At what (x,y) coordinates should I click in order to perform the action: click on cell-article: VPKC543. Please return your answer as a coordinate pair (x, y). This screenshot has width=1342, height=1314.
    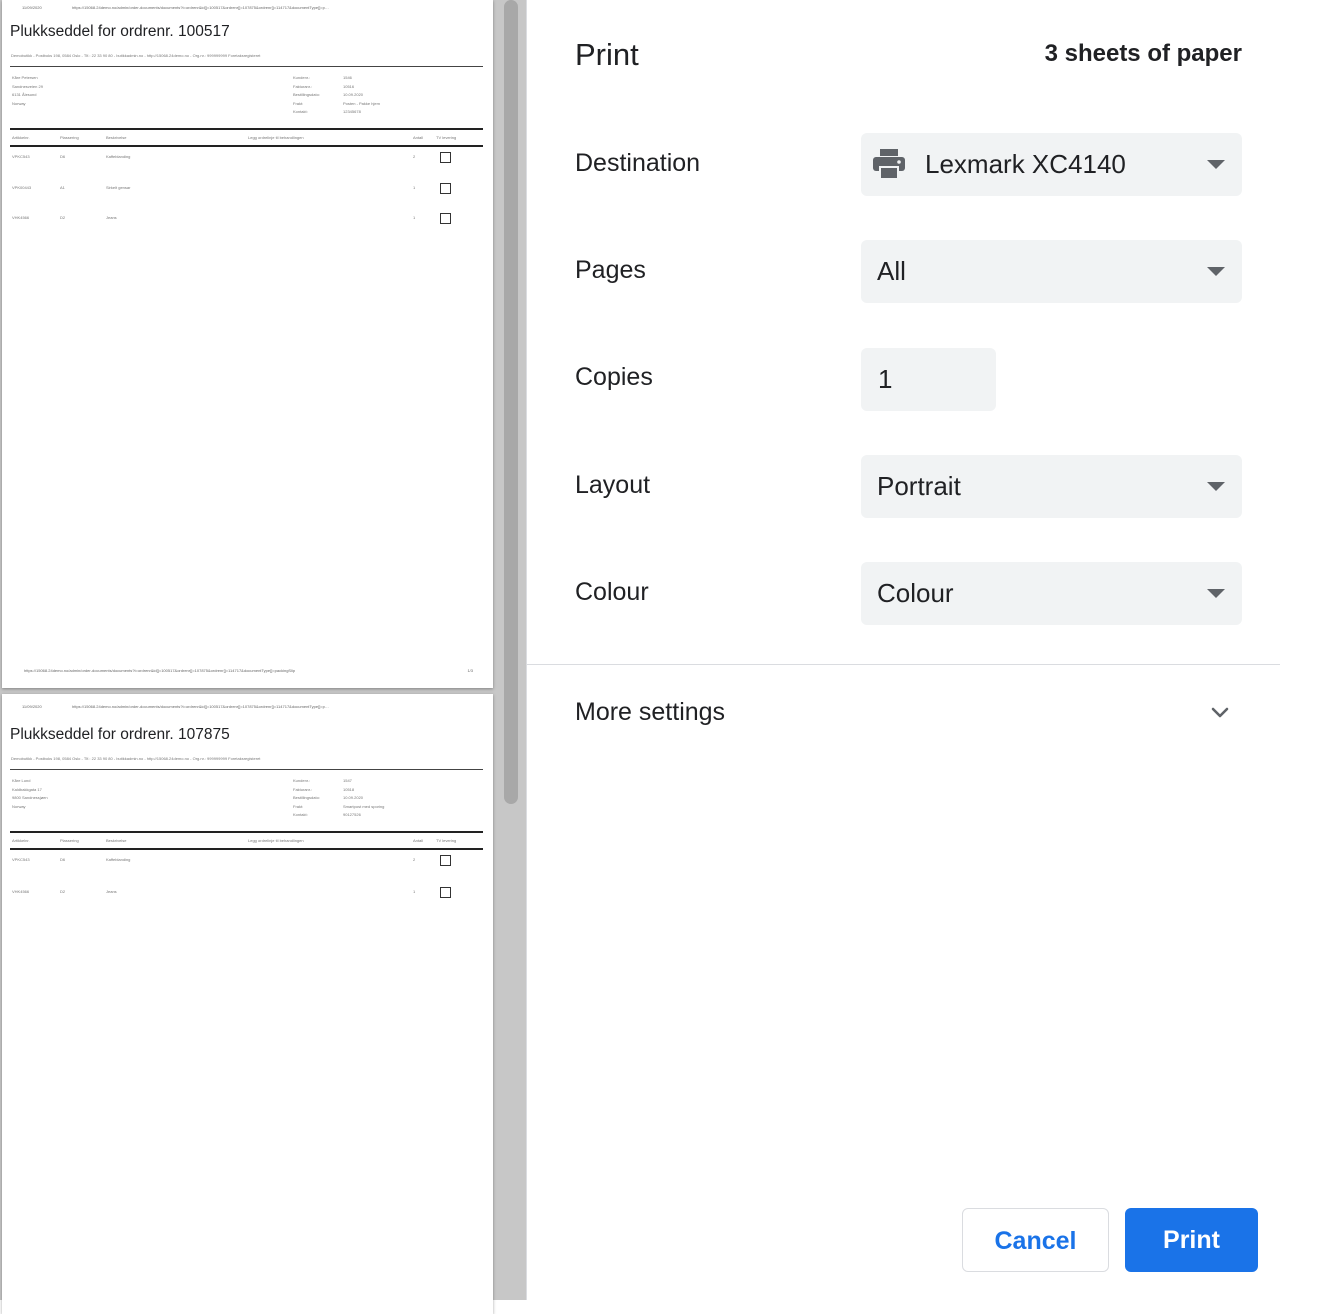
    Looking at the image, I should click on (21, 156).